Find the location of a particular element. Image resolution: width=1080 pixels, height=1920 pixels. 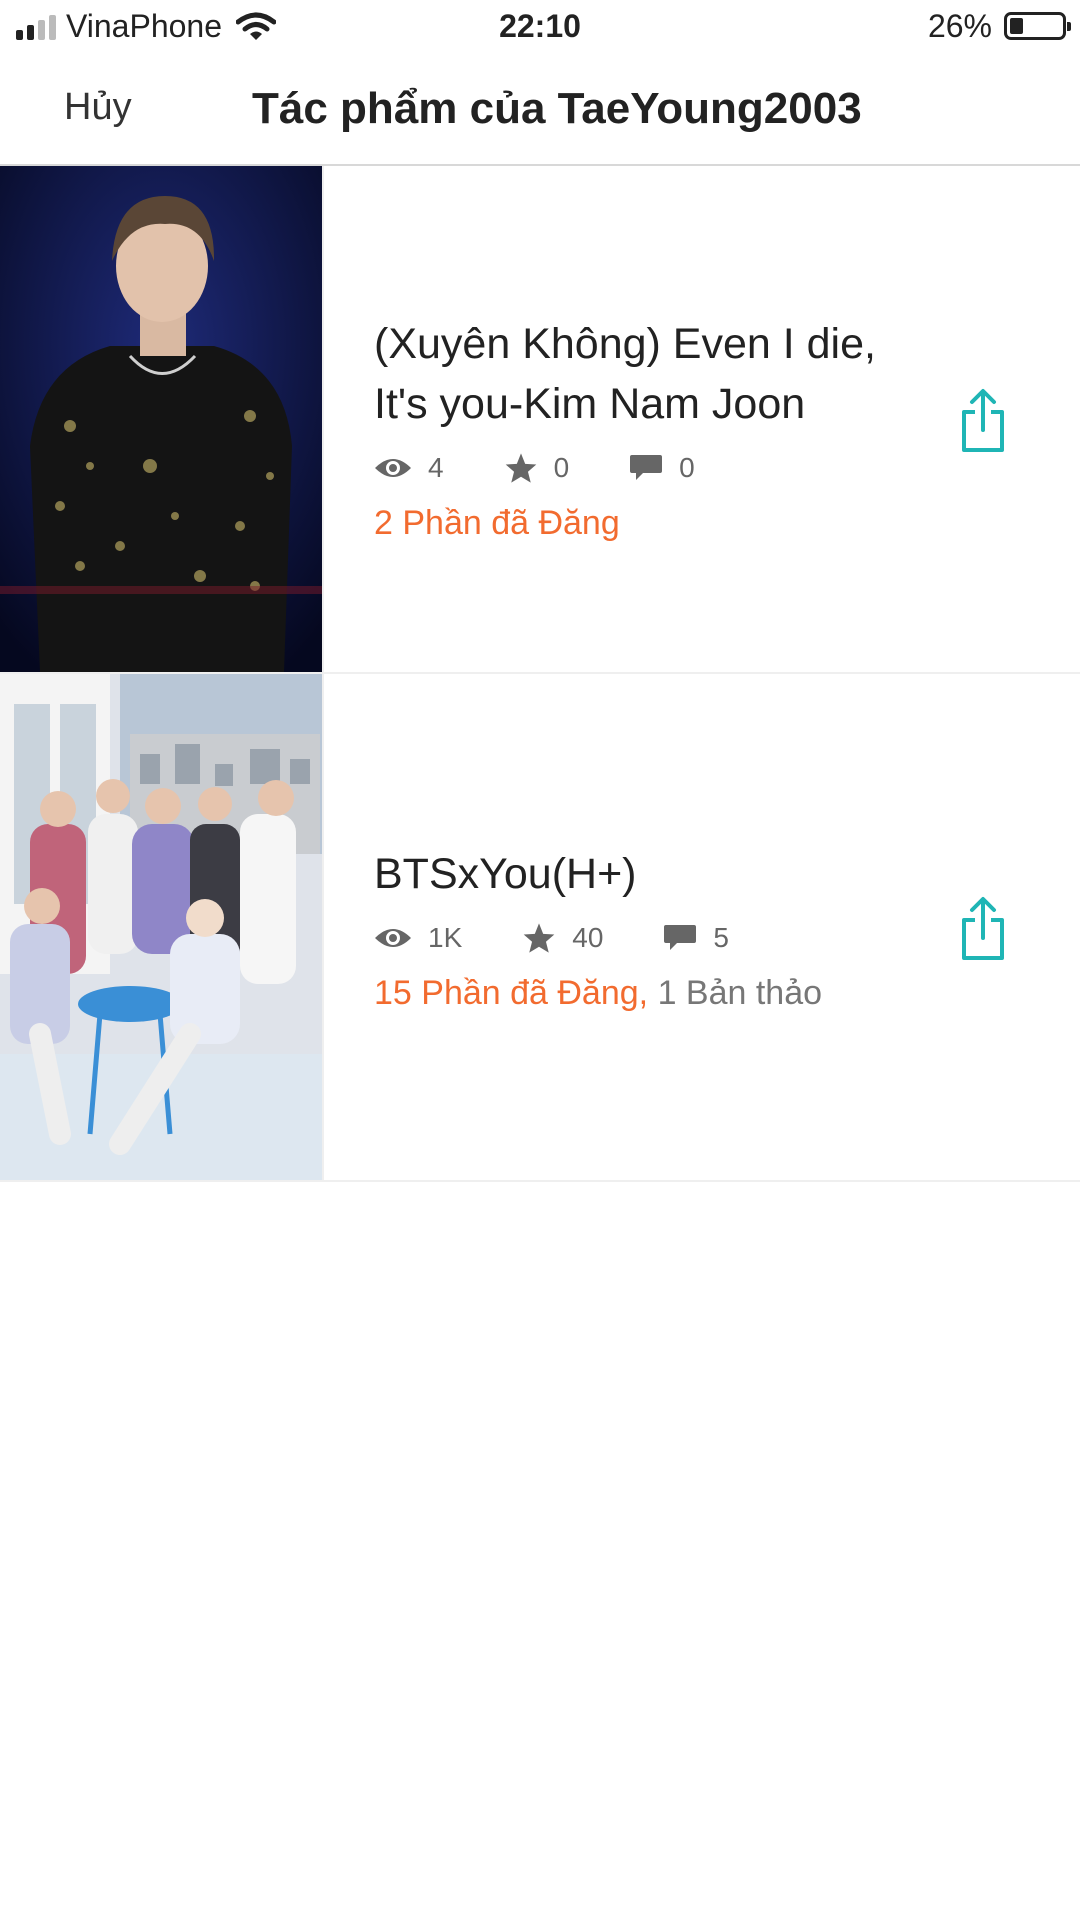

parts-info: 15 Phần đã Đăng, 1 Bản thảo is located at coordinates (652, 993).